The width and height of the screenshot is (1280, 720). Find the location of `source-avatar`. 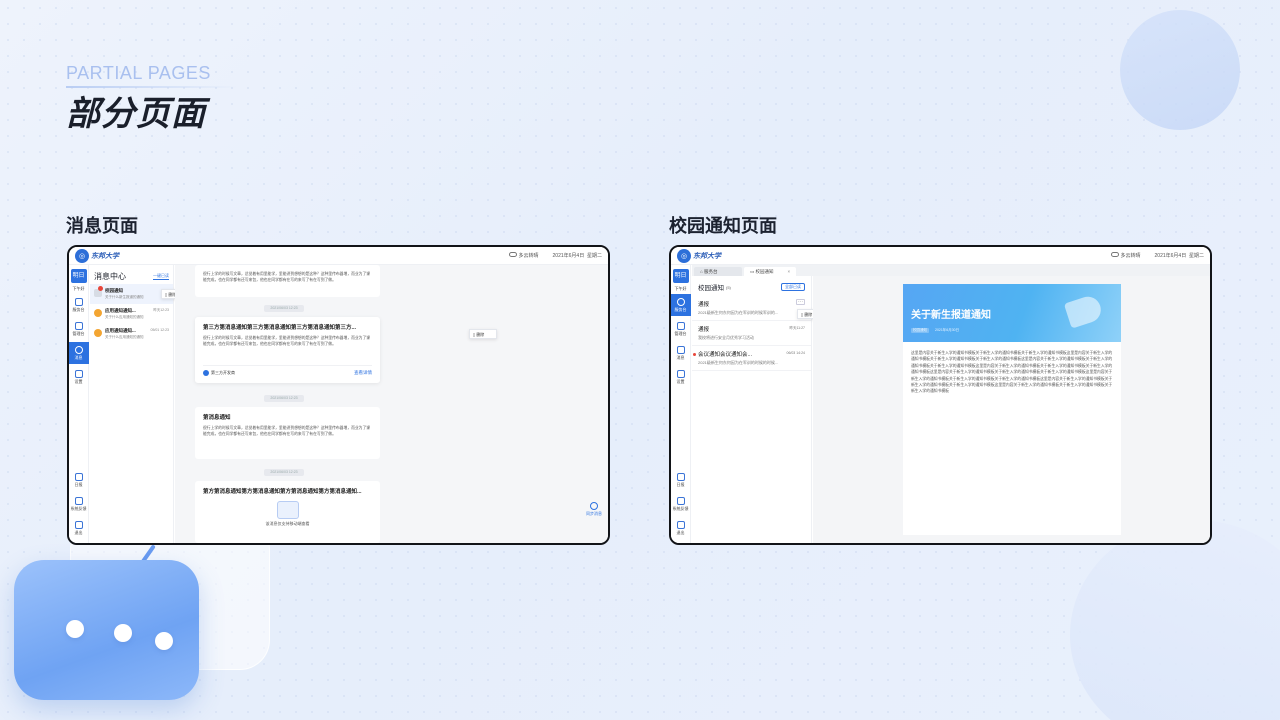

source-avatar is located at coordinates (206, 373).